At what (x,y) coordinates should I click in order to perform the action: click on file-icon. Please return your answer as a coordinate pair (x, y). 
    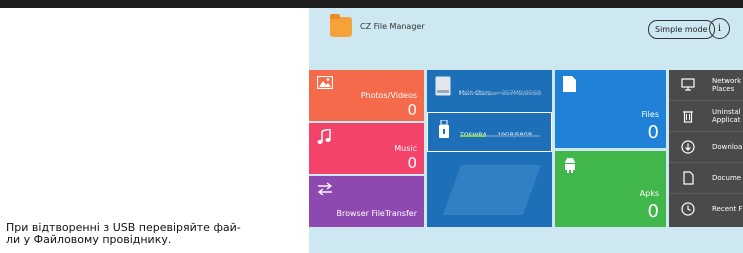
    Looking at the image, I should click on (688, 178).